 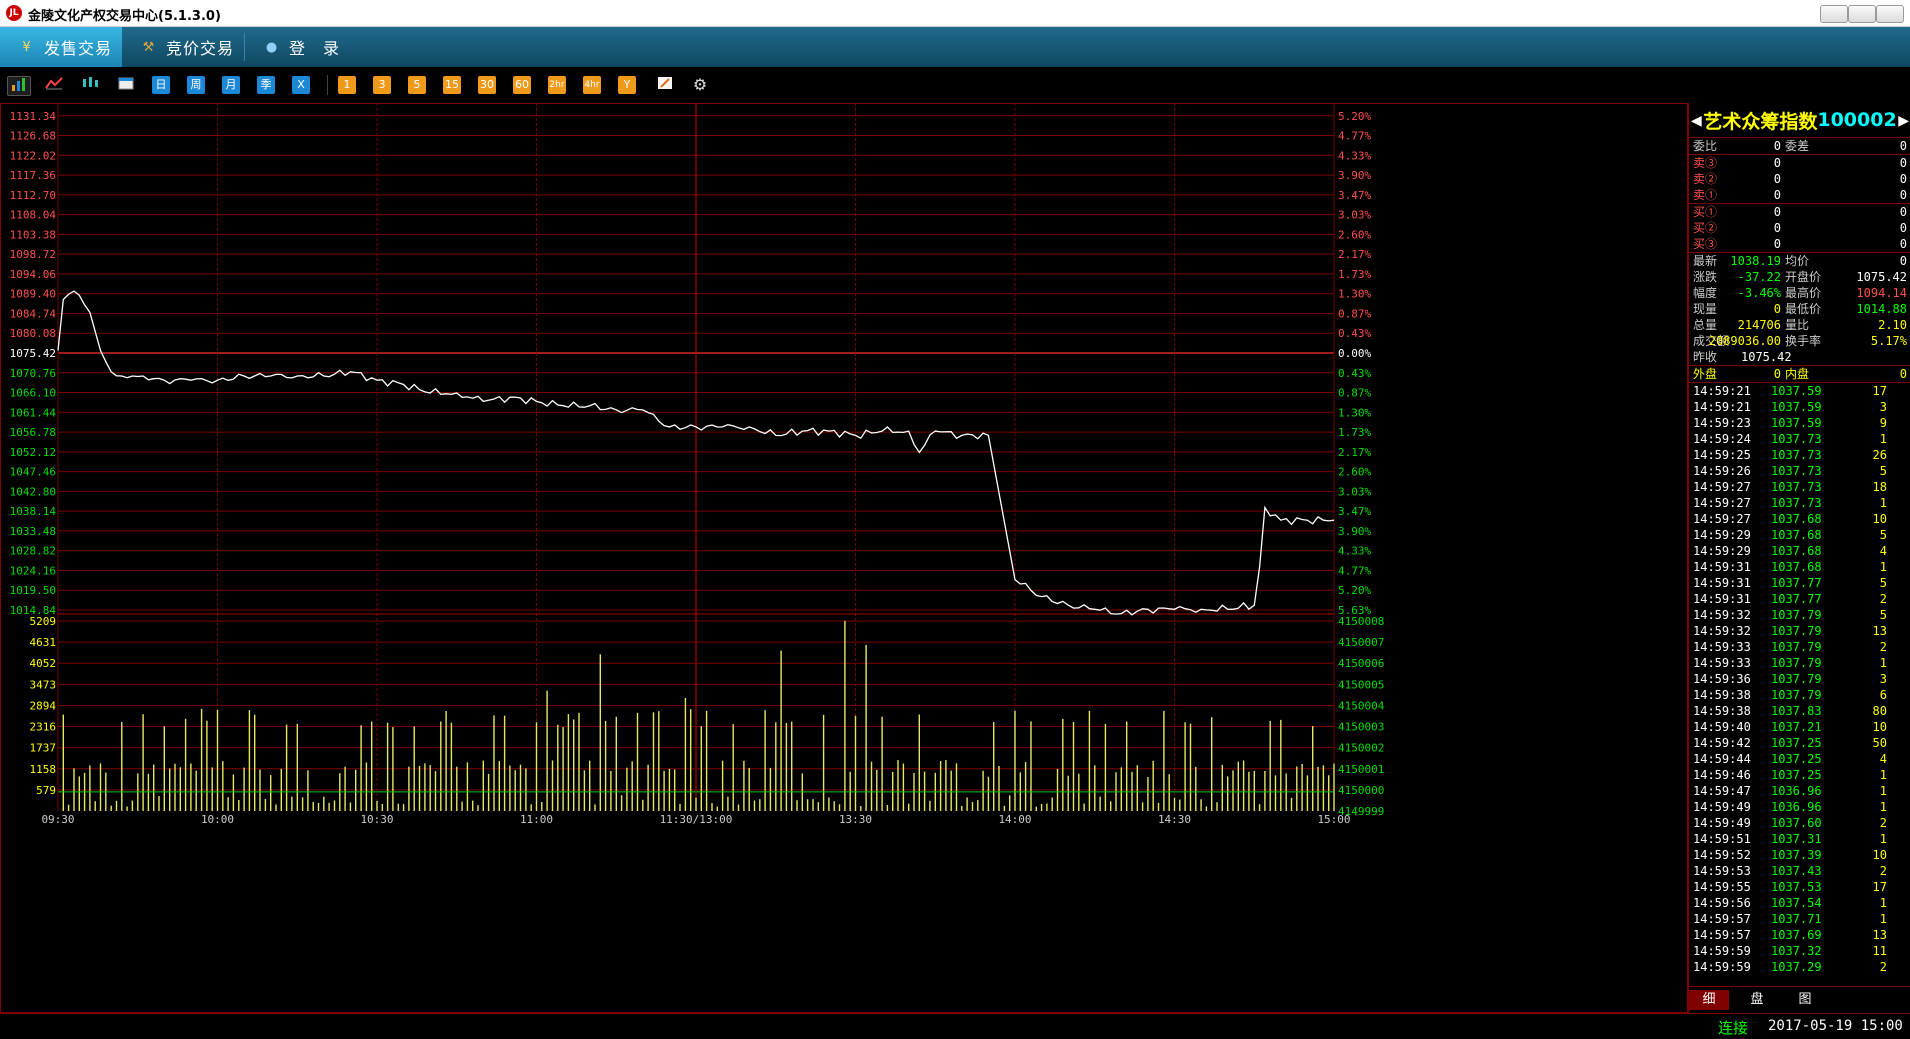 What do you see at coordinates (33, 393) in the screenshot?
I see `price-tick-label: 1066.10` at bounding box center [33, 393].